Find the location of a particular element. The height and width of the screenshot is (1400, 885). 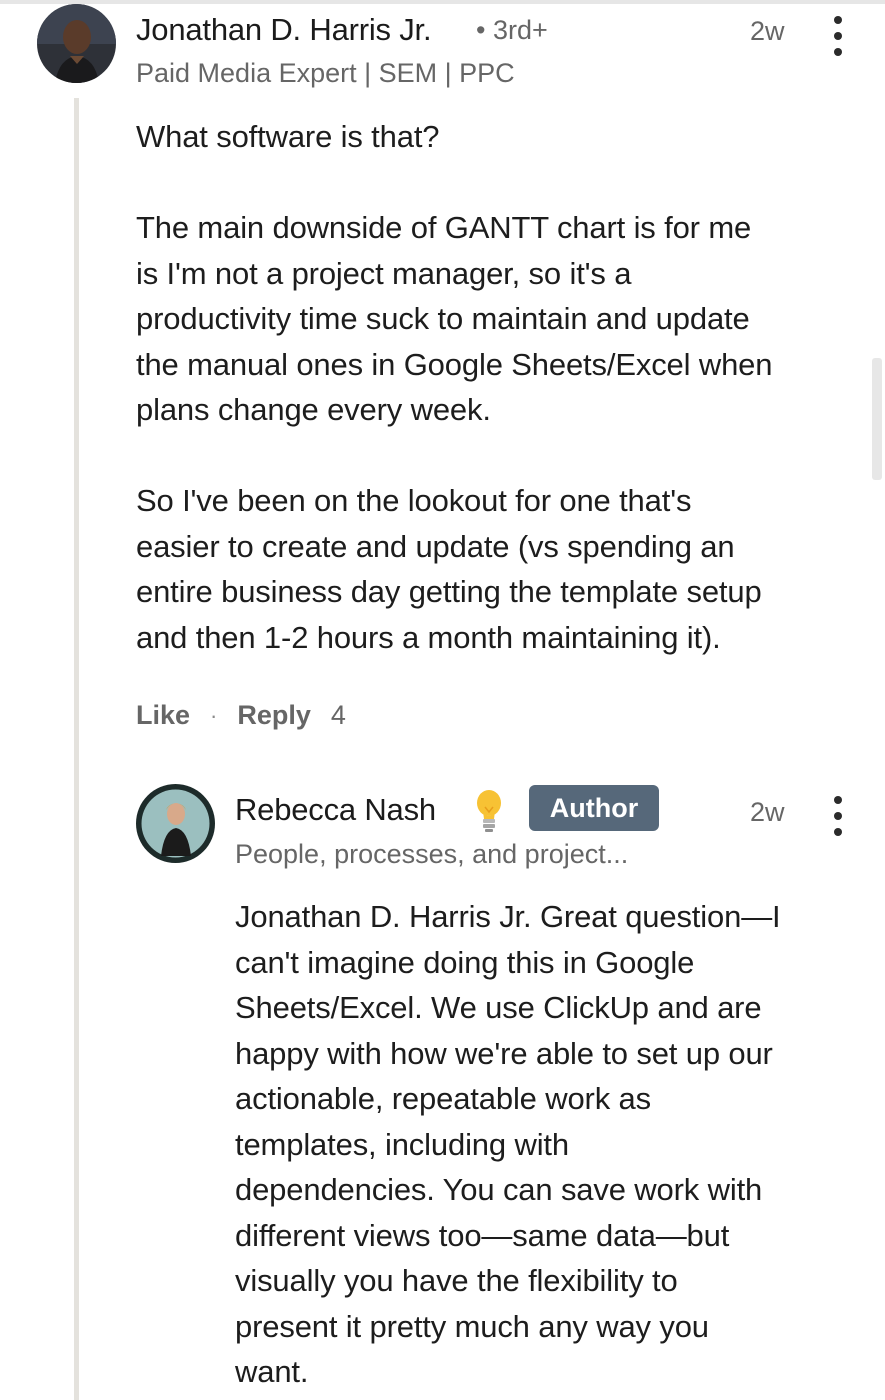

comment-body-line: What software is that? is located at coordinates (288, 136).